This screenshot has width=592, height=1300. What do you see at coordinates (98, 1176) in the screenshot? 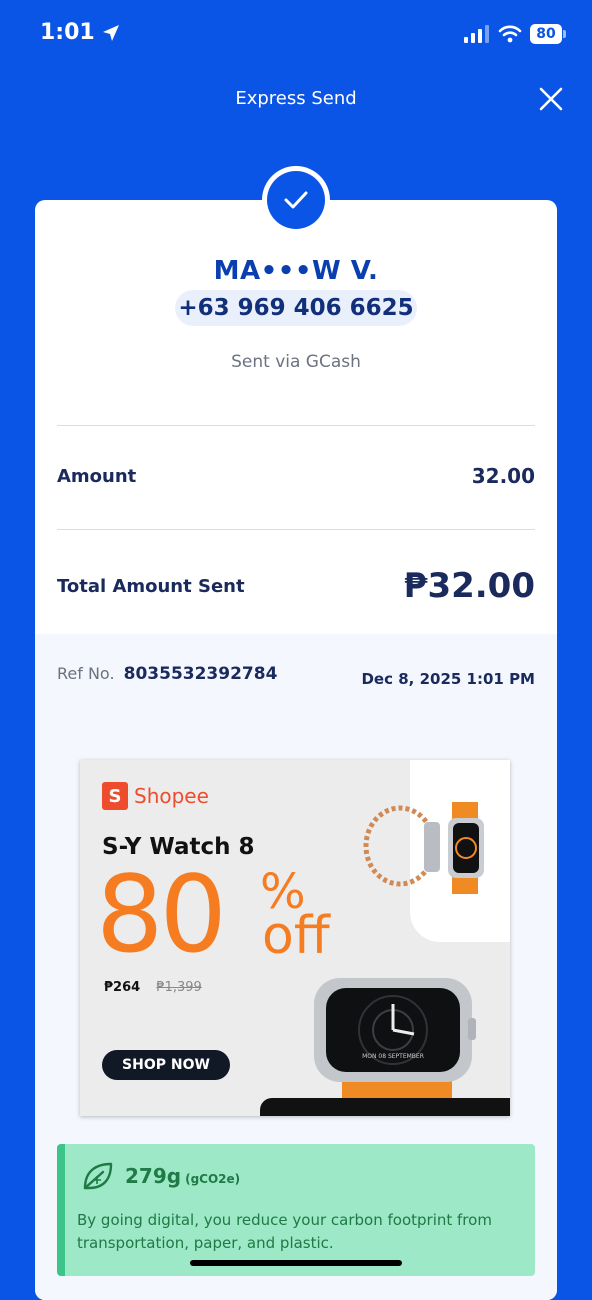
I see `leaf-icon` at bounding box center [98, 1176].